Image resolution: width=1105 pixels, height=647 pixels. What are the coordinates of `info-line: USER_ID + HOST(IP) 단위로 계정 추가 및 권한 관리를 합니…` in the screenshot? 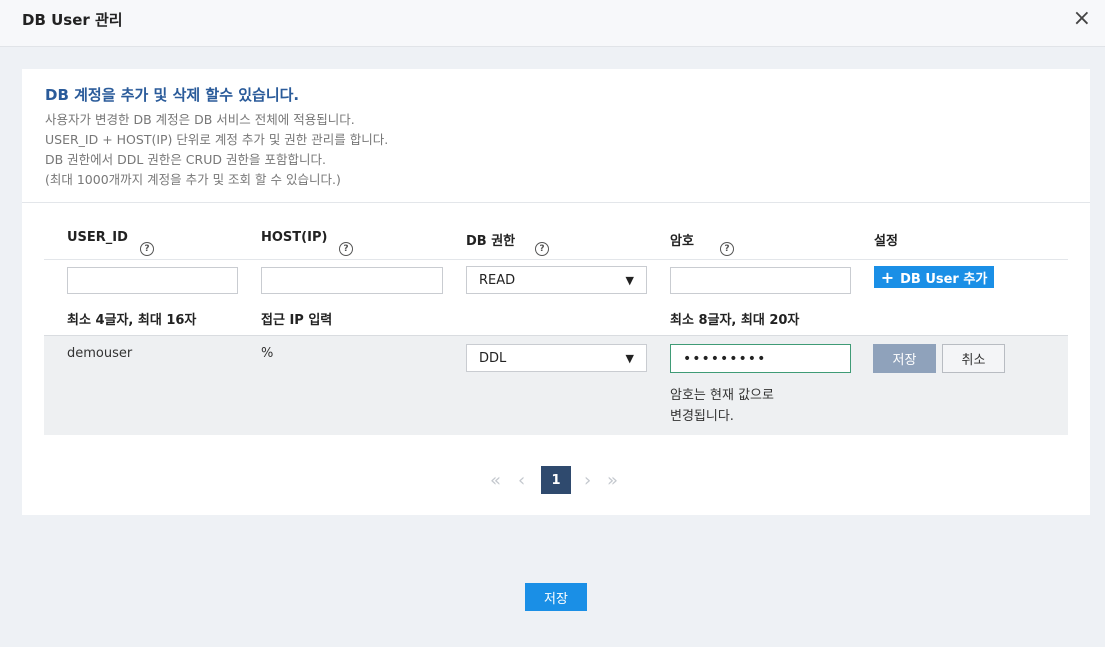 It's located at (217, 139).